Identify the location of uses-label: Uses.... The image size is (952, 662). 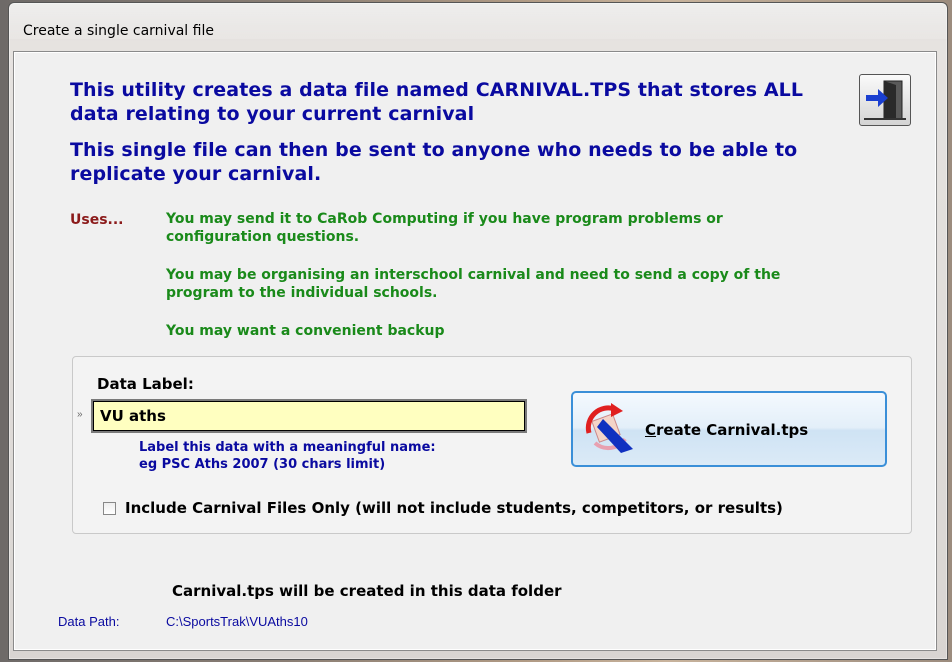
(97, 220).